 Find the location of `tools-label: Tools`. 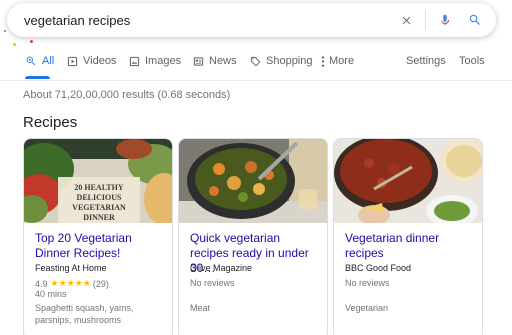

tools-label: Tools is located at coordinates (472, 61).